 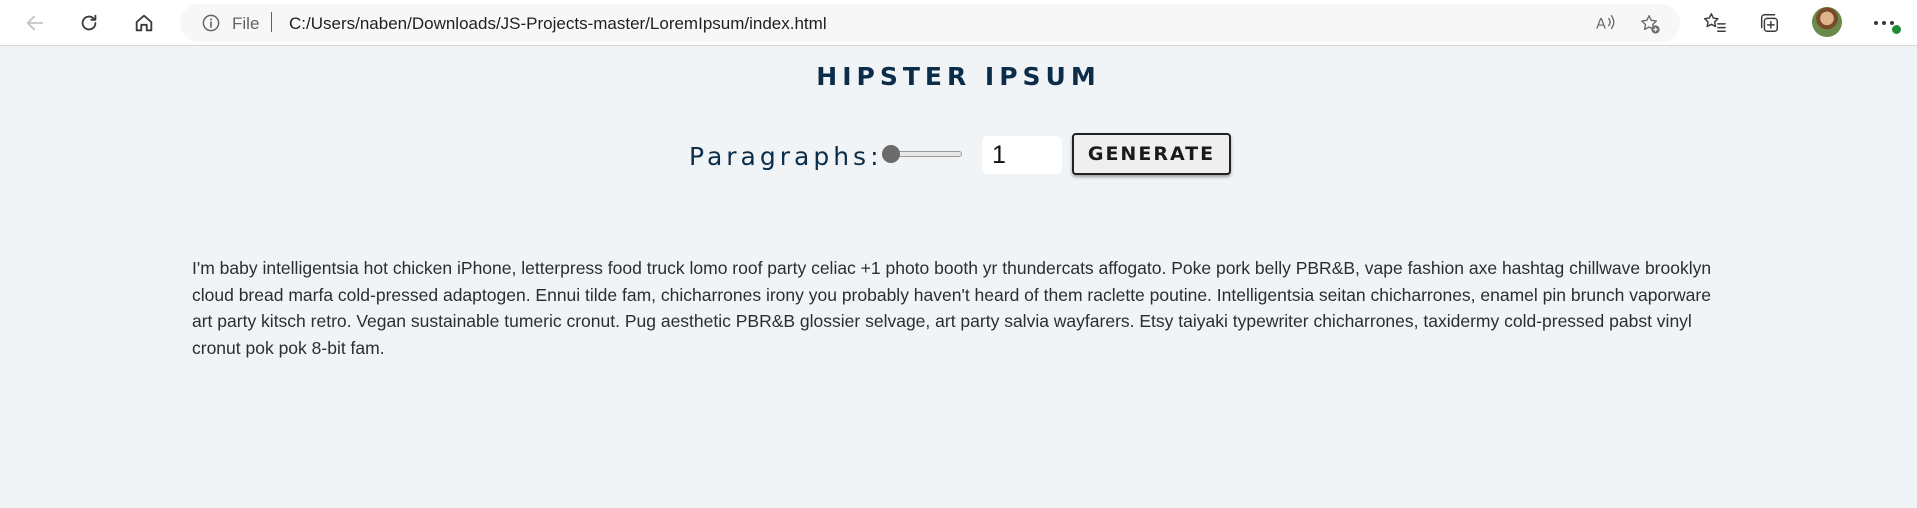 I want to click on address-separator, so click(x=271, y=22).